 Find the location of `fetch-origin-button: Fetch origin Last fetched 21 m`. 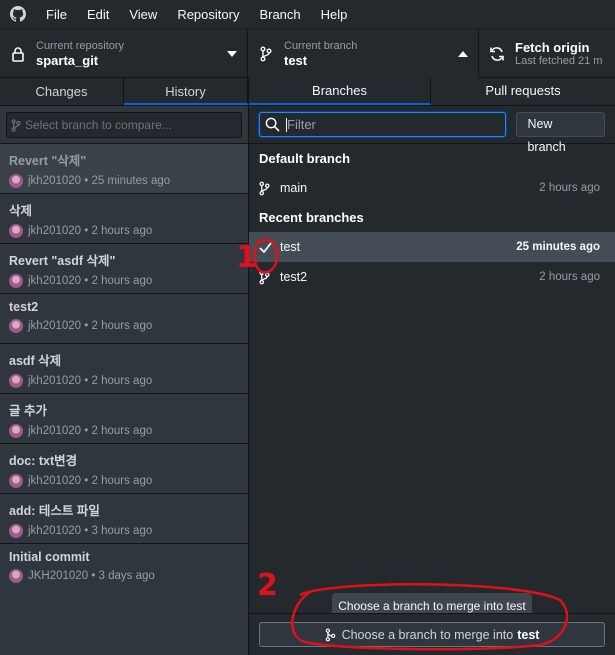

fetch-origin-button: Fetch origin Last fetched 21 m is located at coordinates (547, 53).